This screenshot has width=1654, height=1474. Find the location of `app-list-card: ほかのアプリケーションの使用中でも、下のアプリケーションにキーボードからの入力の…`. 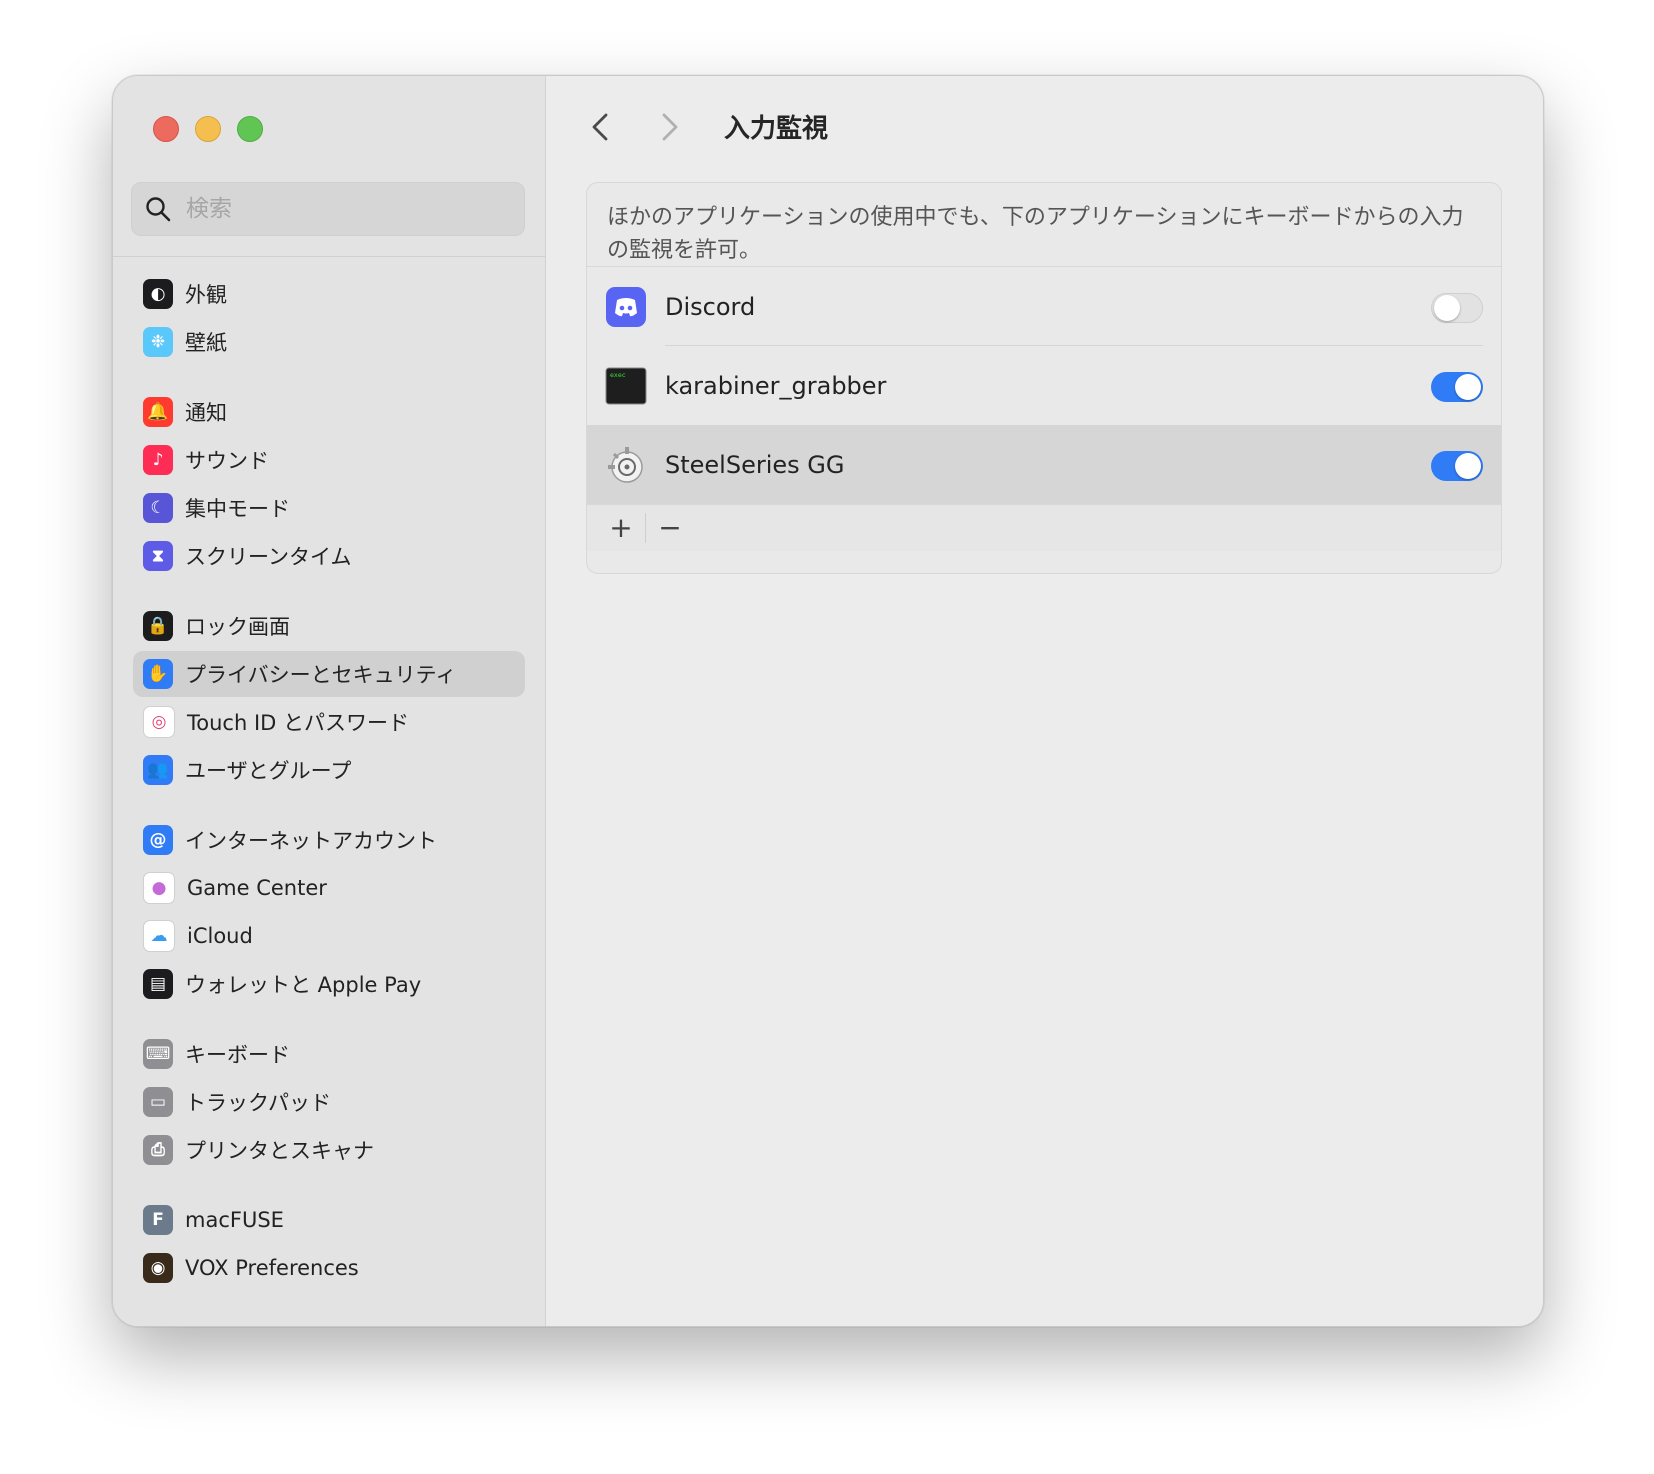

app-list-card: ほかのアプリケーションの使用中でも、下のアプリケーションにキーボードからの入力の… is located at coordinates (1044, 378).